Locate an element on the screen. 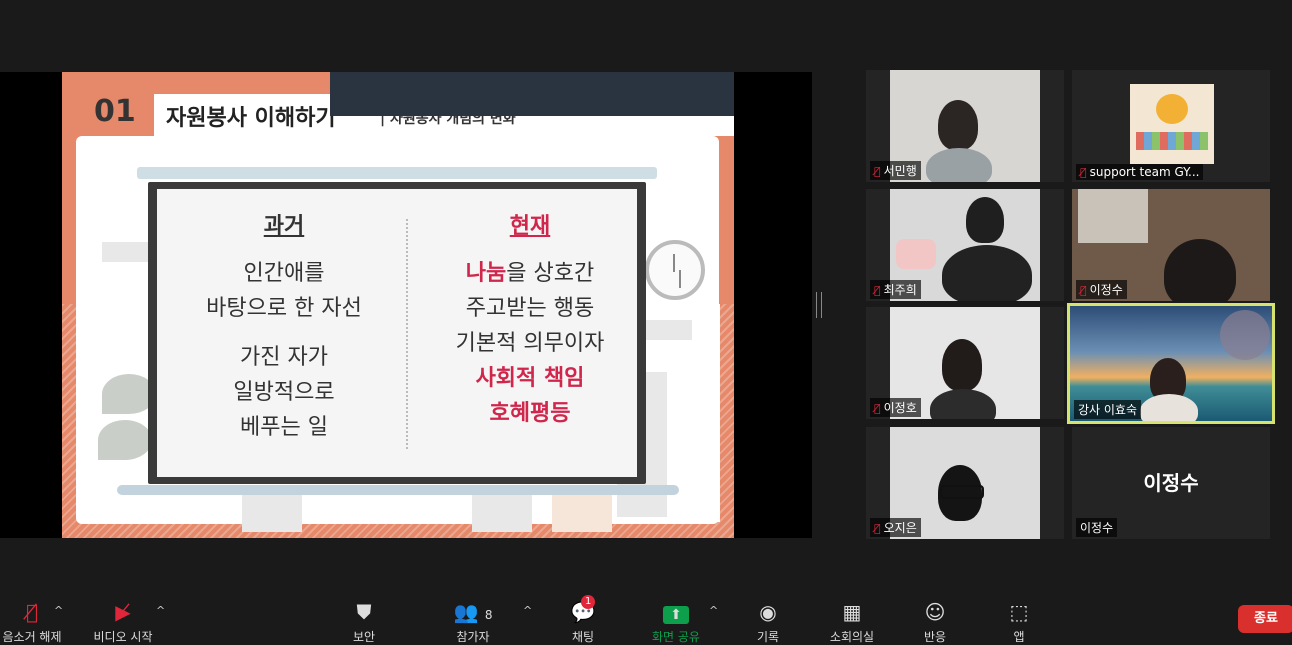 The height and width of the screenshot is (645, 1292). past-line: 가진 자가 is located at coordinates (284, 357).